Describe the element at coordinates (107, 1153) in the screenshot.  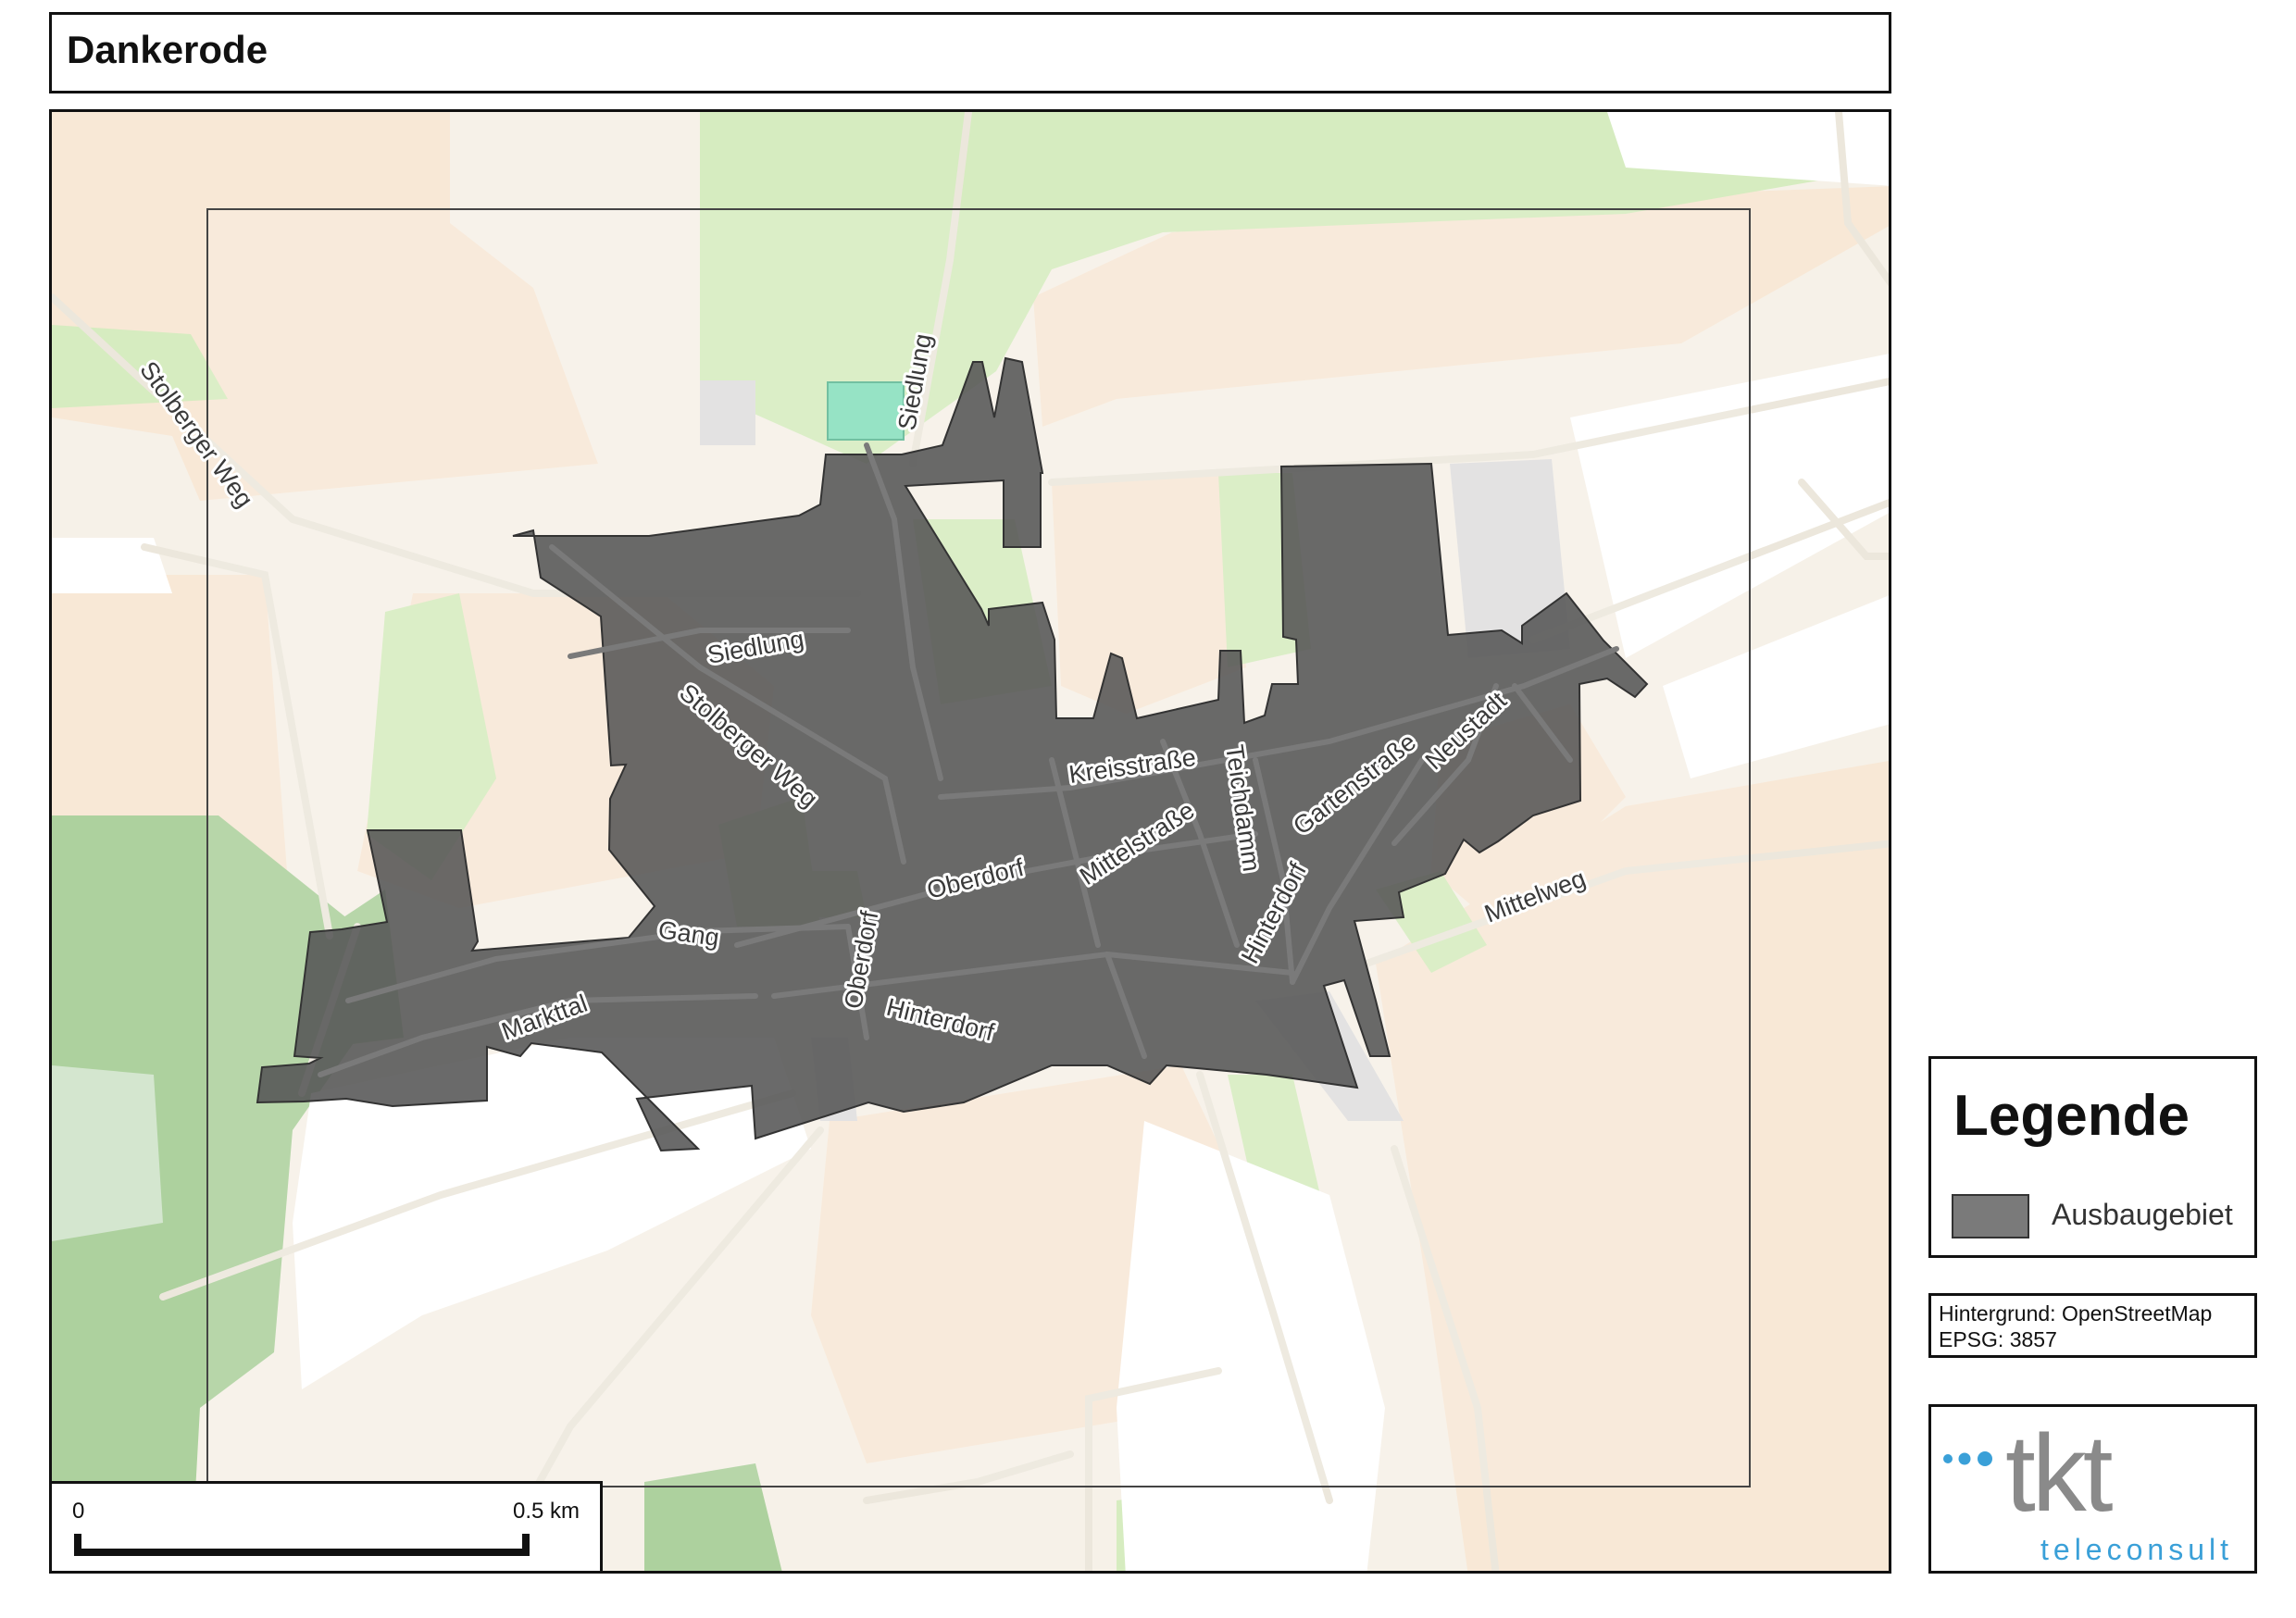
I see `light-forest` at that location.